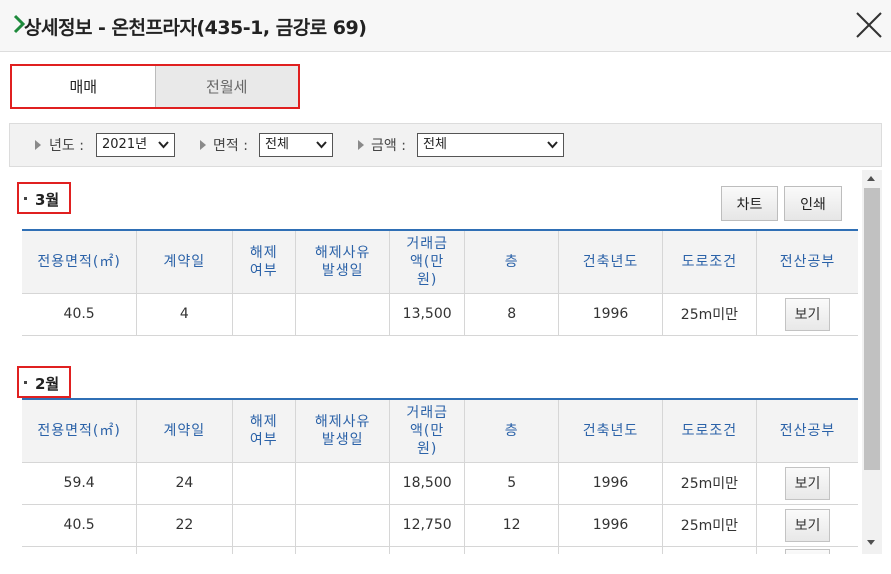 The width and height of the screenshot is (891, 574). I want to click on cell-floor, so click(512, 549).